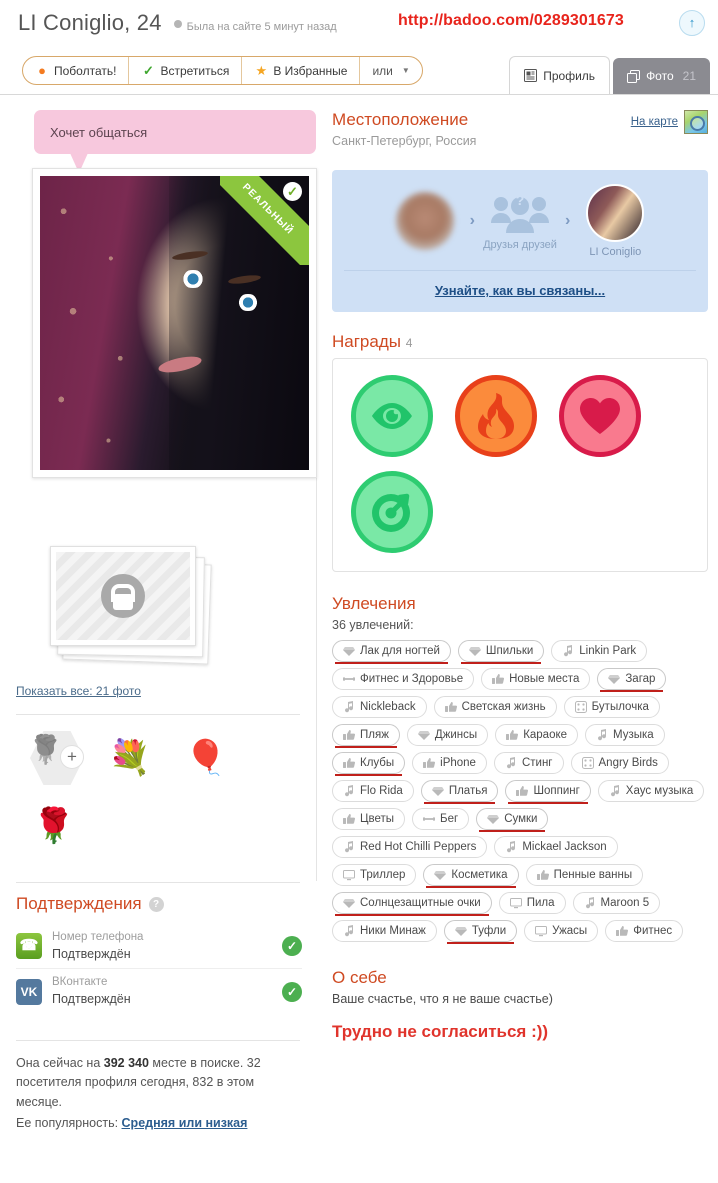 This screenshot has height=1183, width=718. Describe the element at coordinates (366, 341) in the screenshot. I see `awards-title: Награды` at that location.